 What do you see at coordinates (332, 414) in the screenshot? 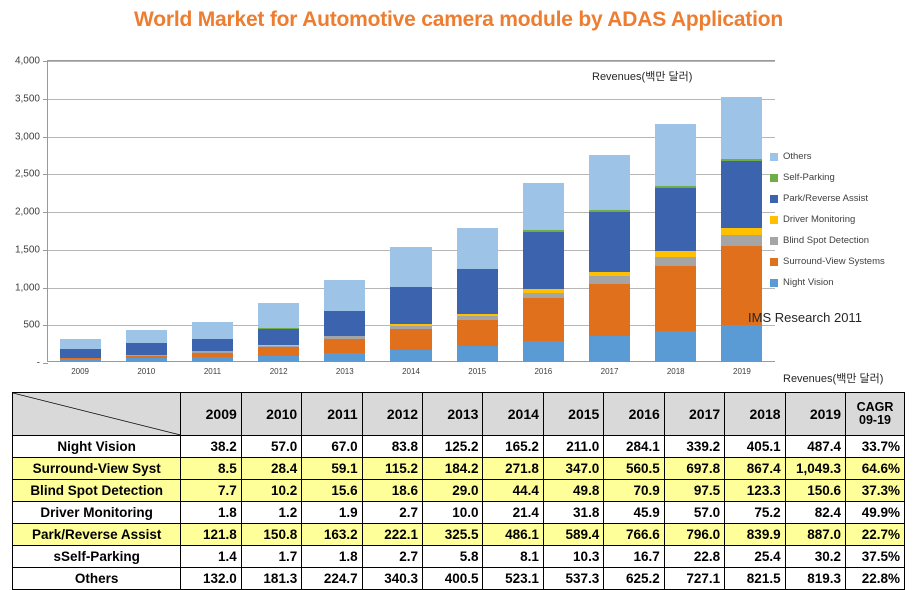
I see `table-column-header-2011: 2011` at bounding box center [332, 414].